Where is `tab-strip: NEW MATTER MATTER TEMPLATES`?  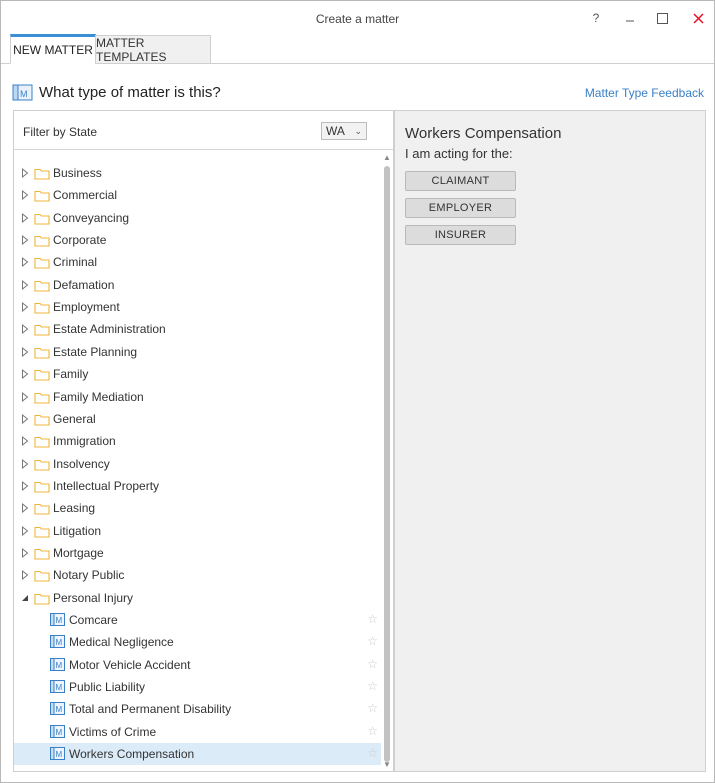
tab-strip: NEW MATTER MATTER TEMPLATES is located at coordinates (357, 49).